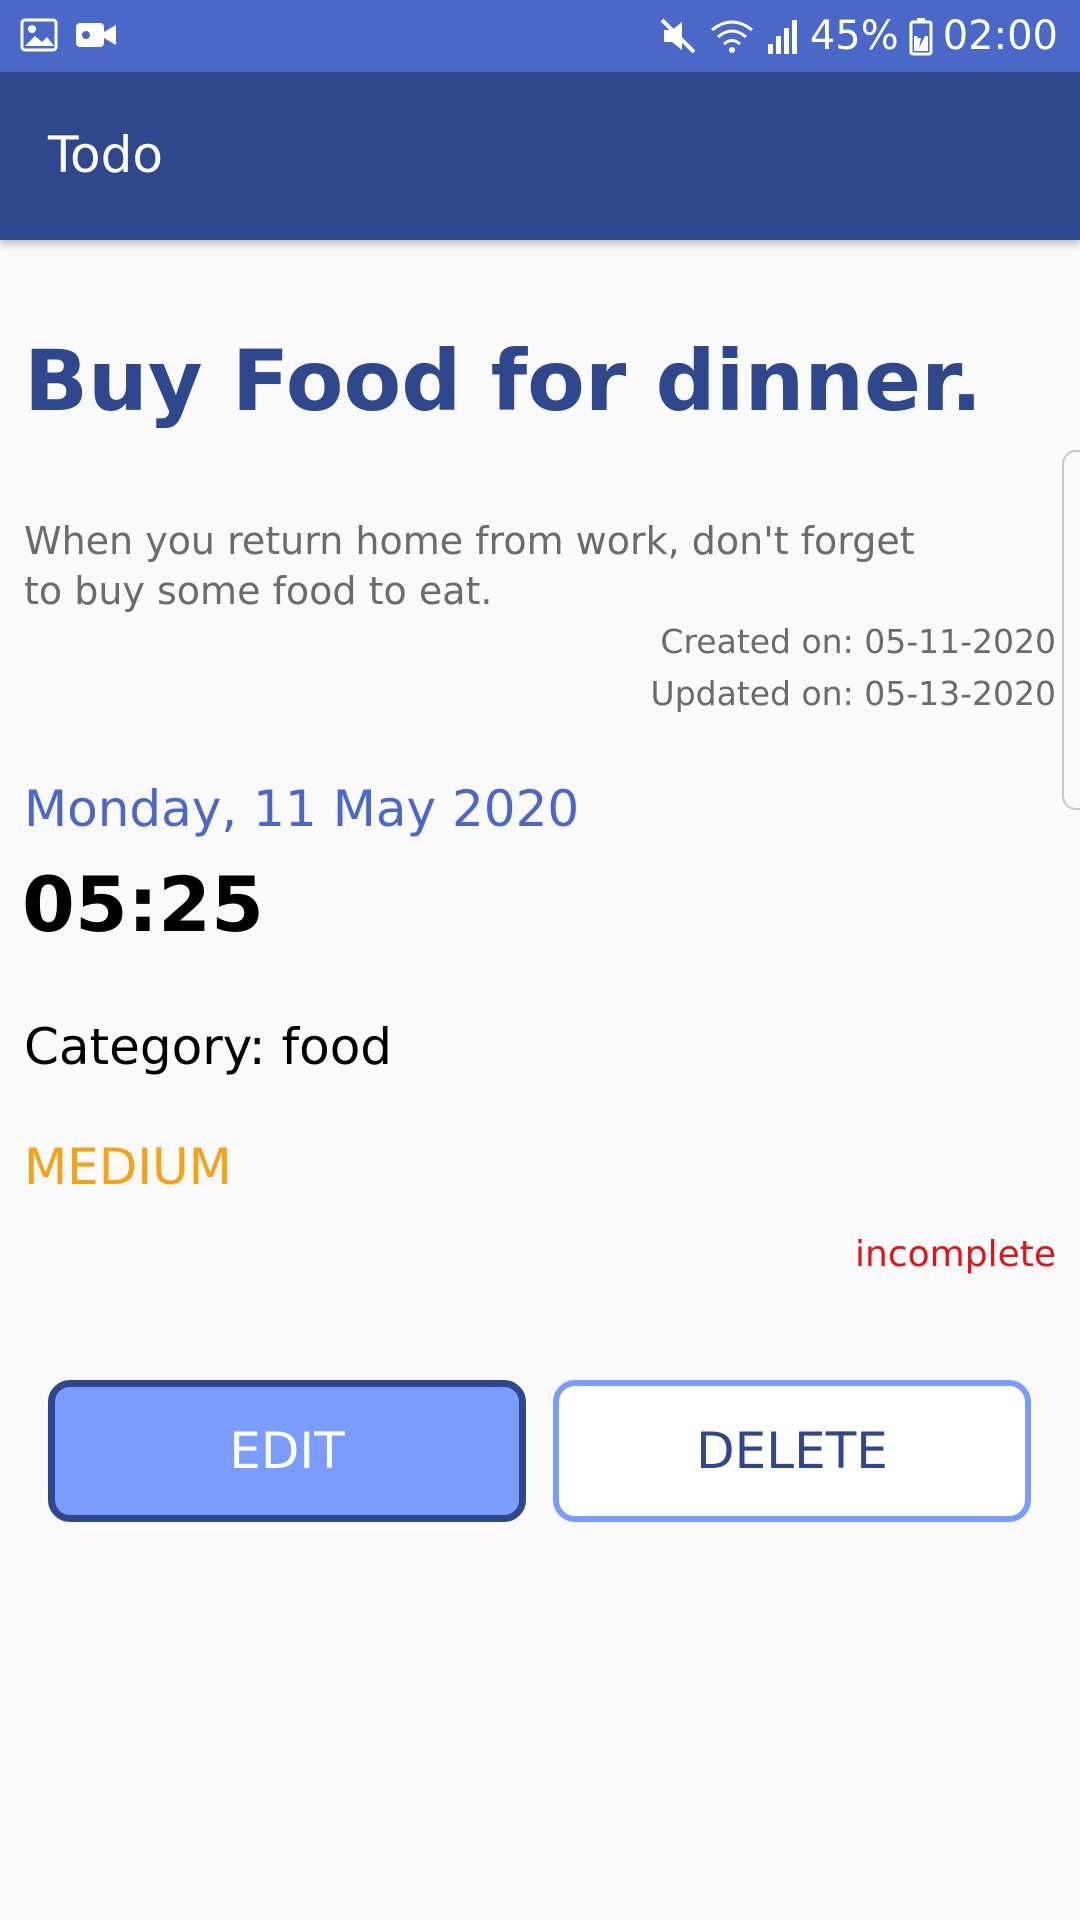 Image resolution: width=1080 pixels, height=1920 pixels. What do you see at coordinates (921, 36) in the screenshot?
I see `battery-icon` at bounding box center [921, 36].